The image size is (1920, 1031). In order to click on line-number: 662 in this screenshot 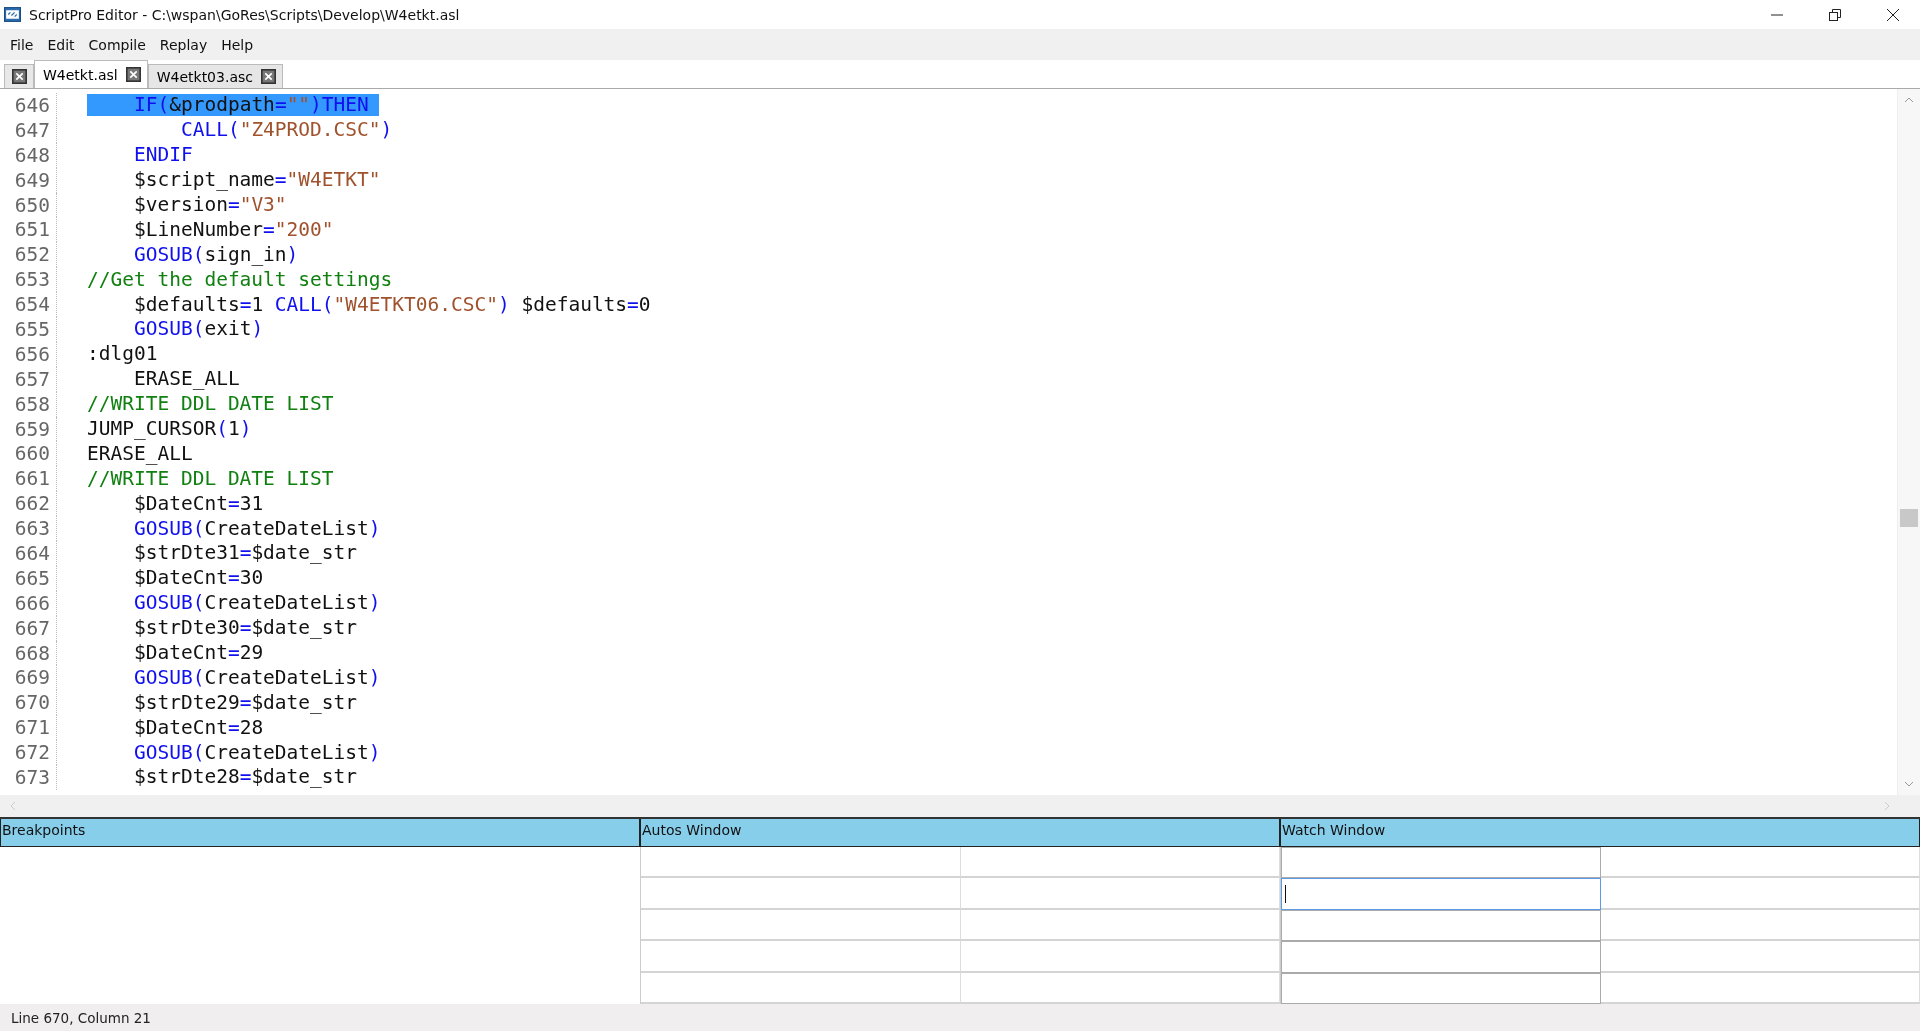, I will do `click(31, 504)`.